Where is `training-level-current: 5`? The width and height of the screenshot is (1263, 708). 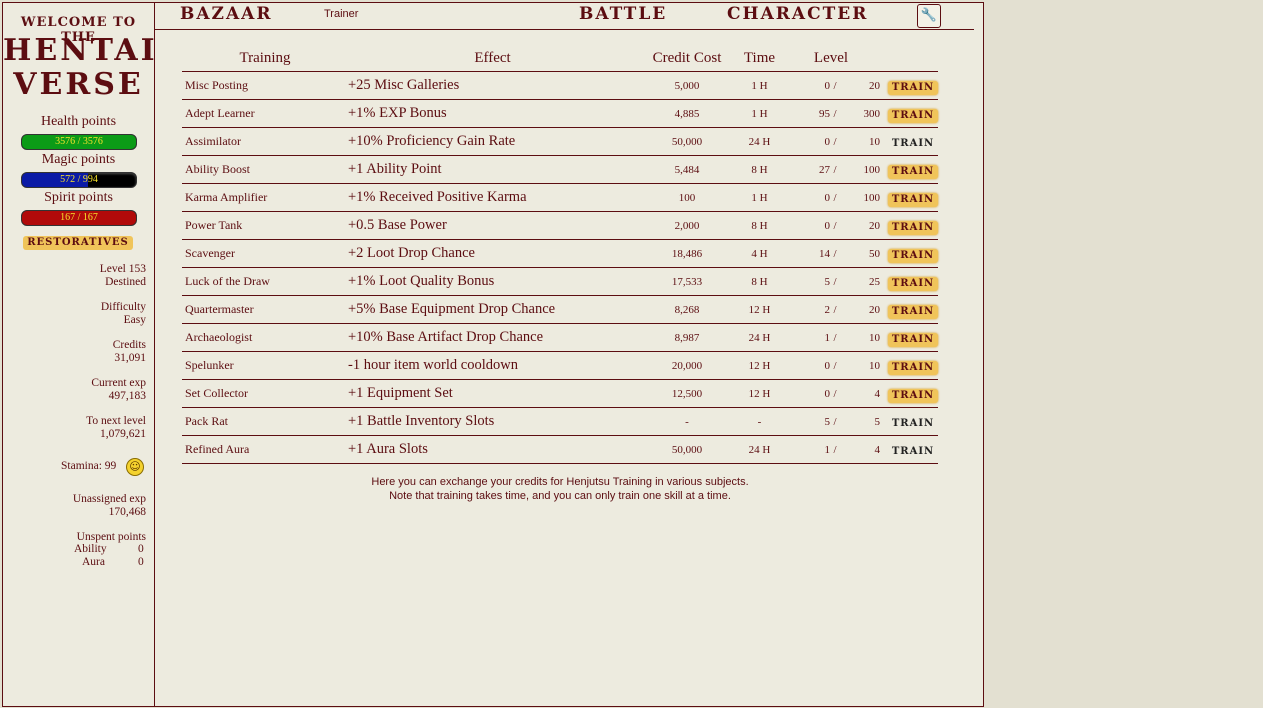 training-level-current: 5 is located at coordinates (806, 281).